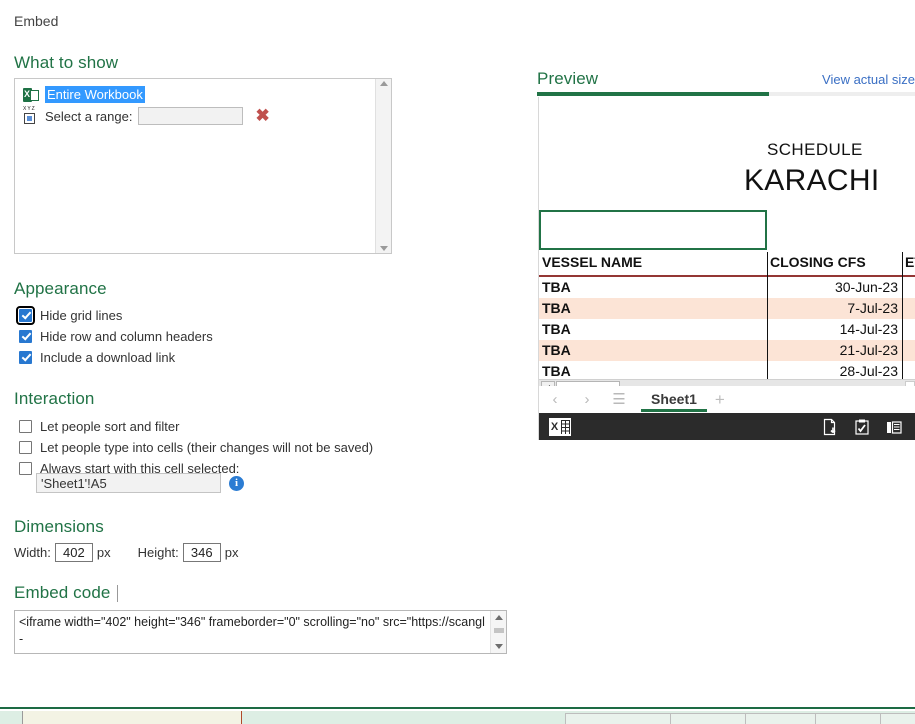 Image resolution: width=915 pixels, height=724 pixels. Describe the element at coordinates (592, 262) in the screenshot. I see `column-header-vessel-name: VESSEL NAME` at that location.